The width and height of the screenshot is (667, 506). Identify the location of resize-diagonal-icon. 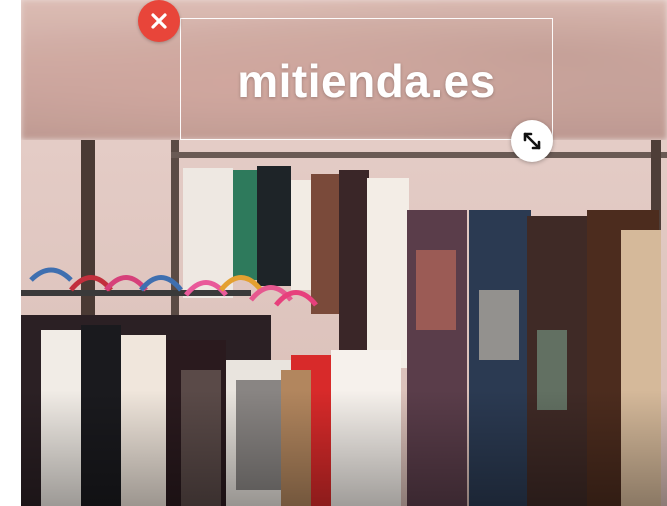
(532, 141).